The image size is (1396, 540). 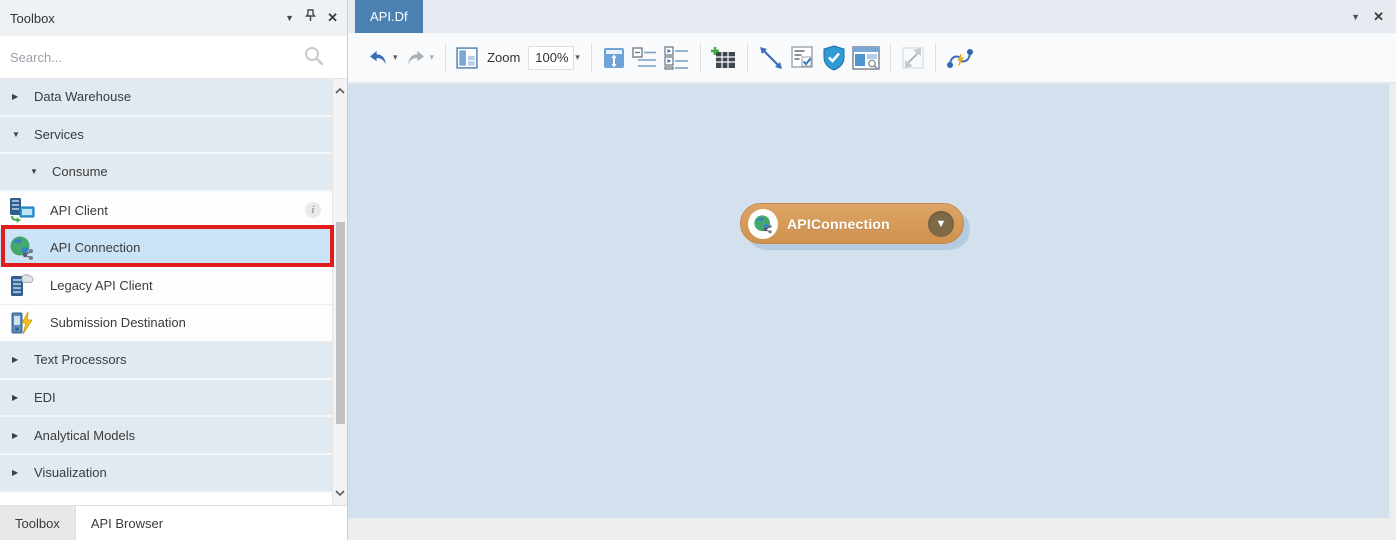 What do you see at coordinates (45, 398) in the screenshot?
I see `category-label: EDI` at bounding box center [45, 398].